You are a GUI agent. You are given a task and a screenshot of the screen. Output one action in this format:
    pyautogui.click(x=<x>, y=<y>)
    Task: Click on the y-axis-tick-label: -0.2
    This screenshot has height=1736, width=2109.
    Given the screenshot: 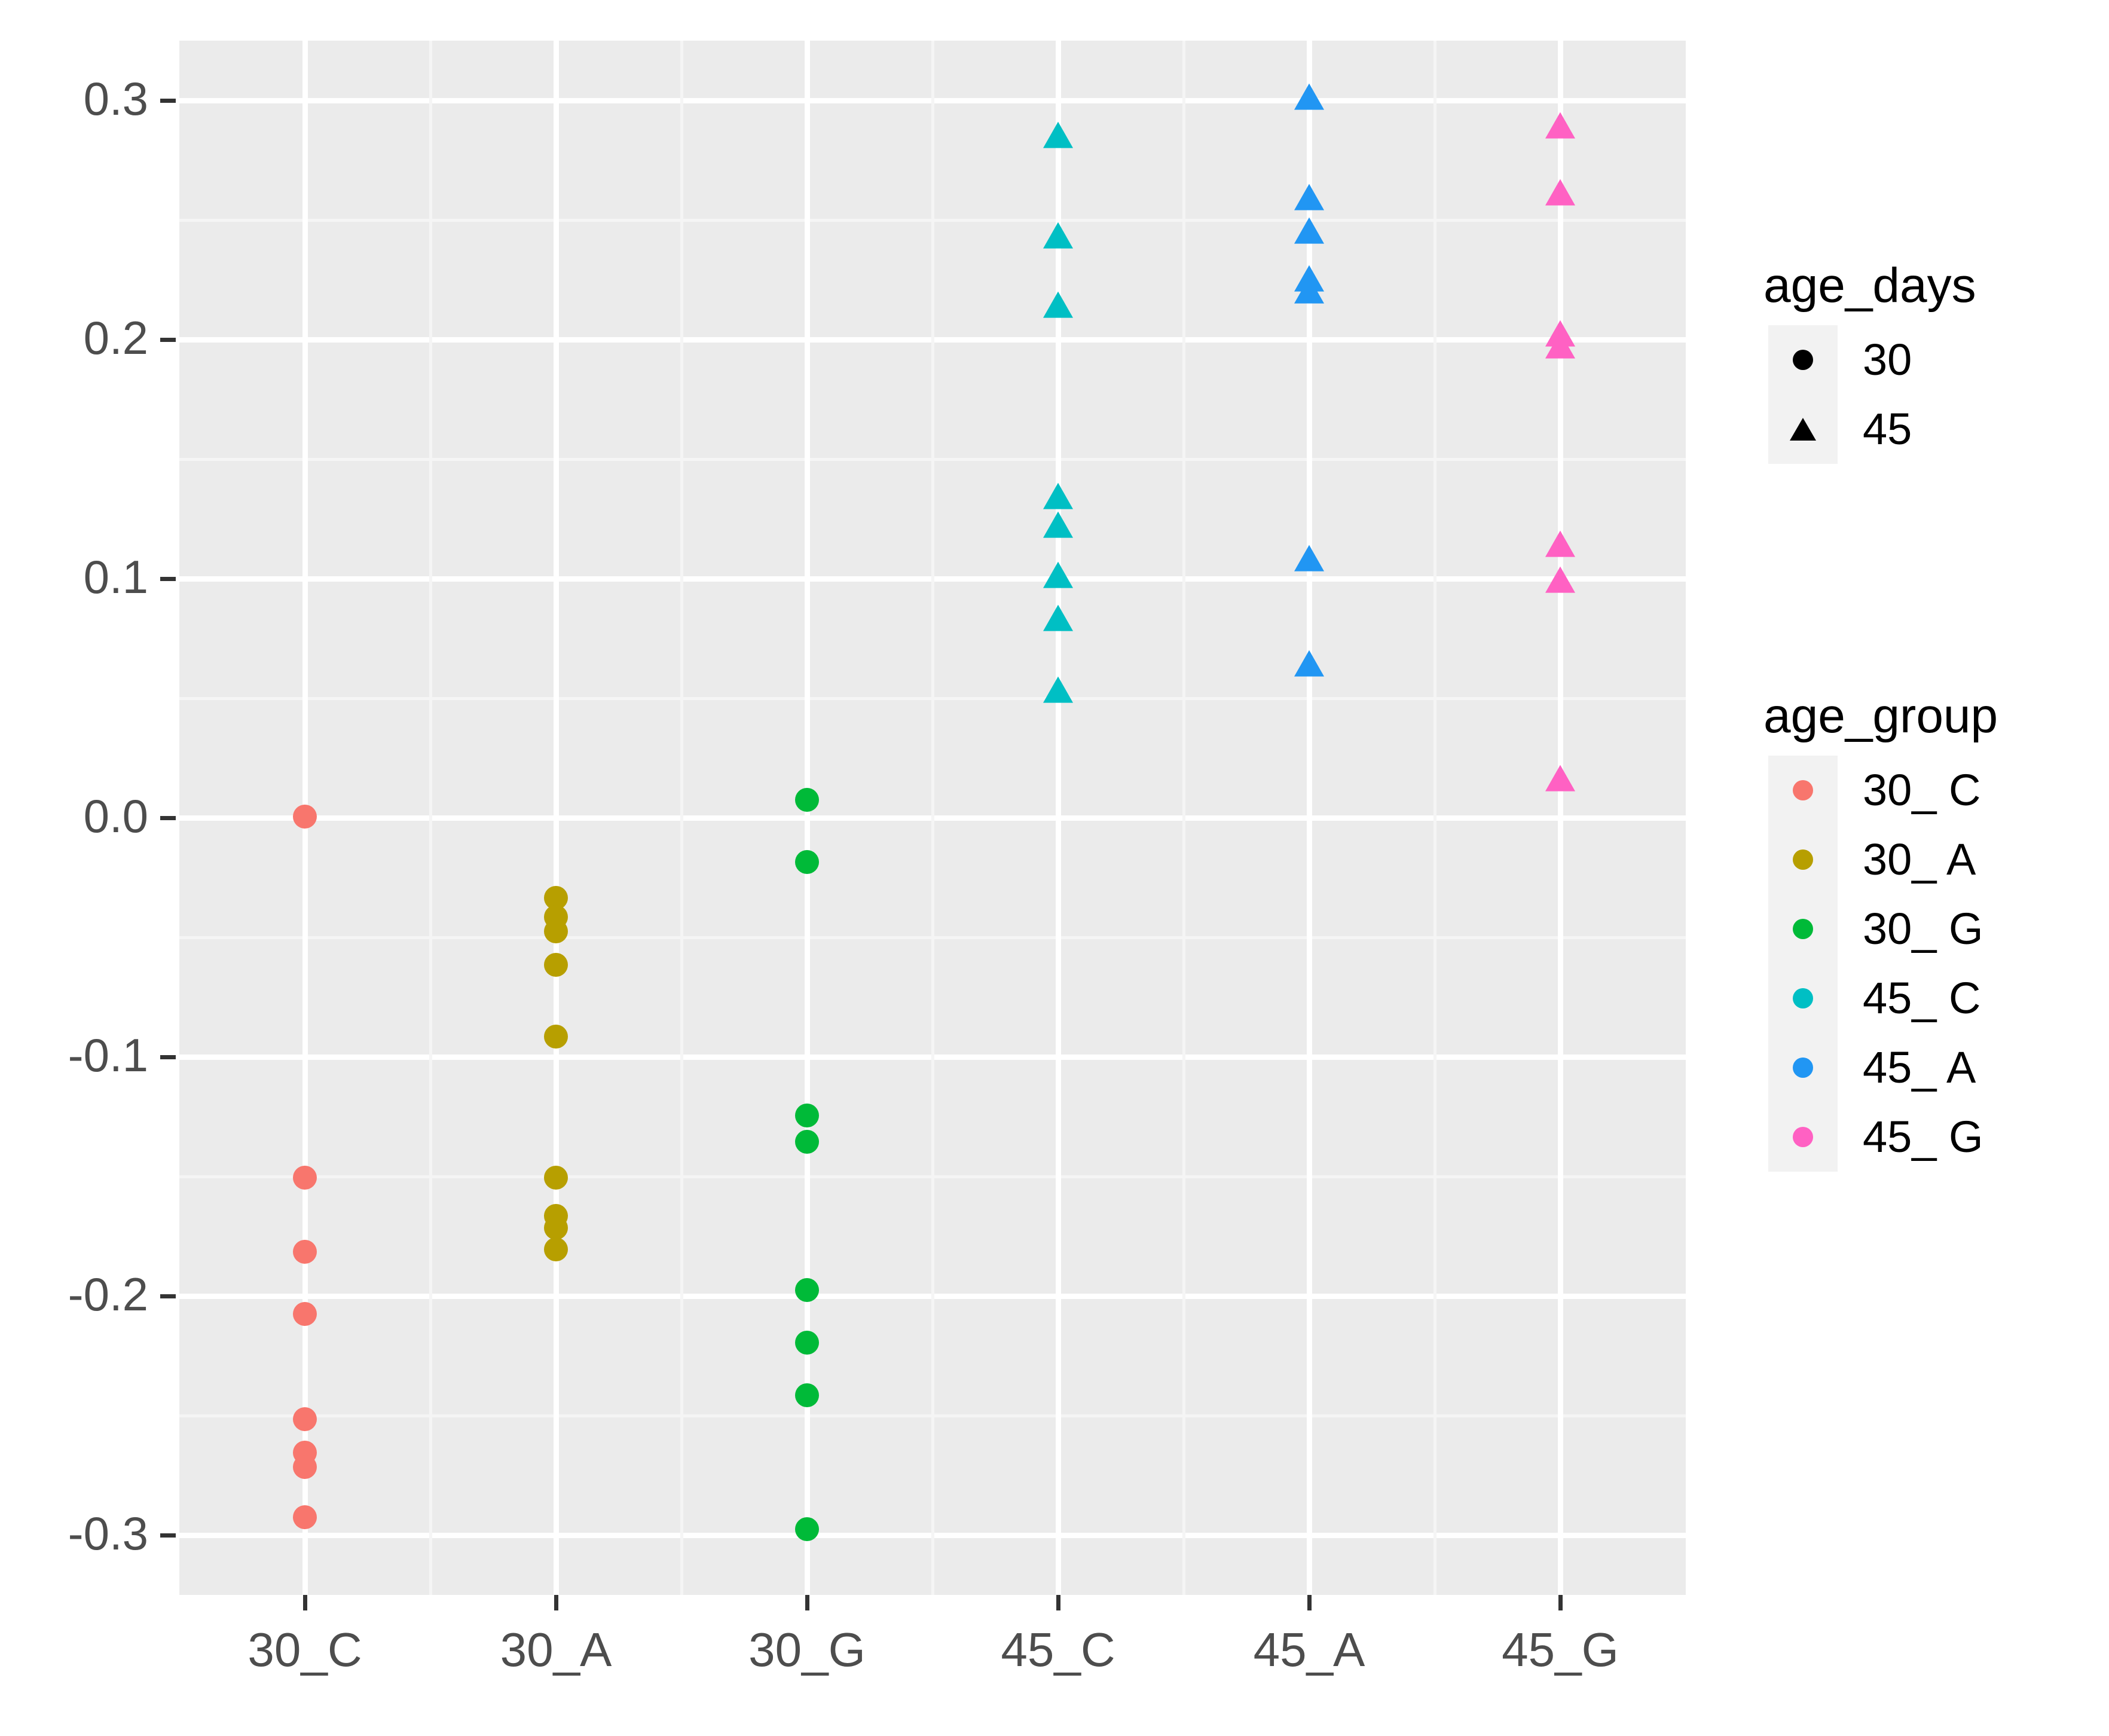 What is the action you would take?
    pyautogui.click(x=108, y=1295)
    